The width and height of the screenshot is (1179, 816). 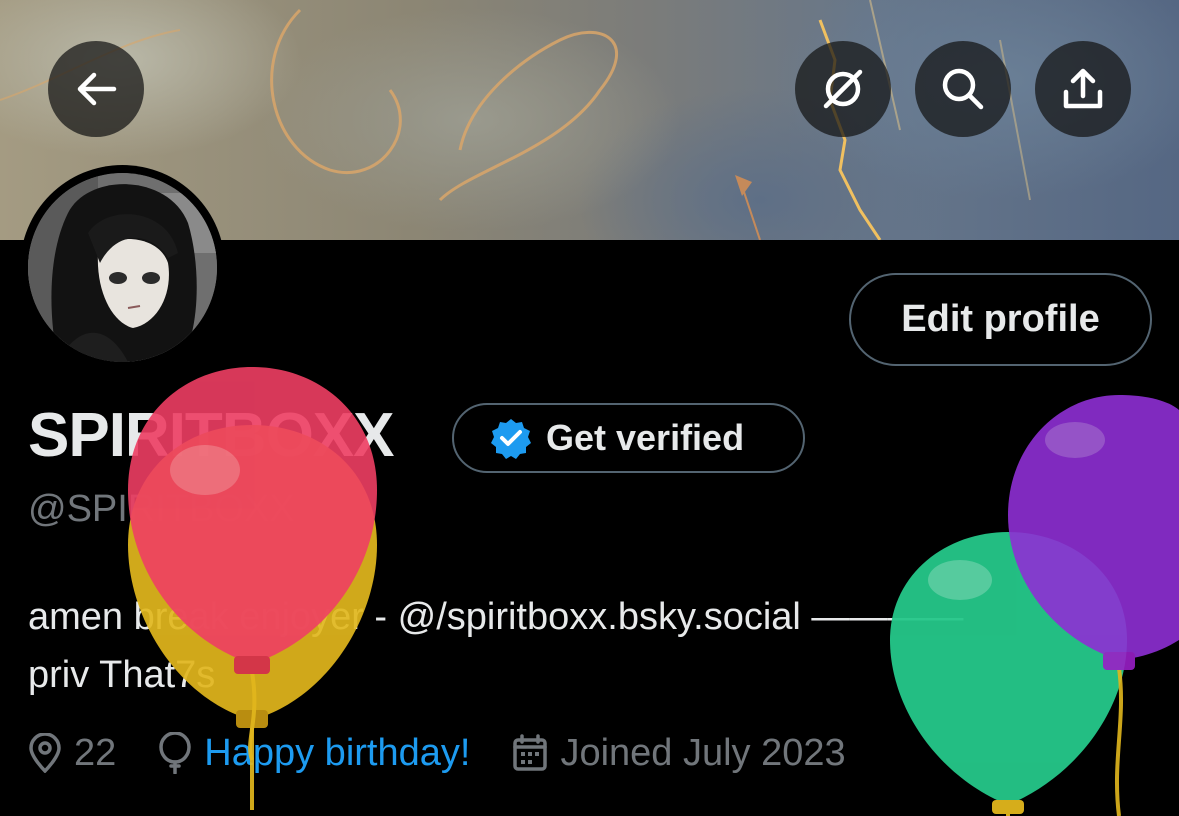 What do you see at coordinates (45, 753) in the screenshot?
I see `location-pin-icon` at bounding box center [45, 753].